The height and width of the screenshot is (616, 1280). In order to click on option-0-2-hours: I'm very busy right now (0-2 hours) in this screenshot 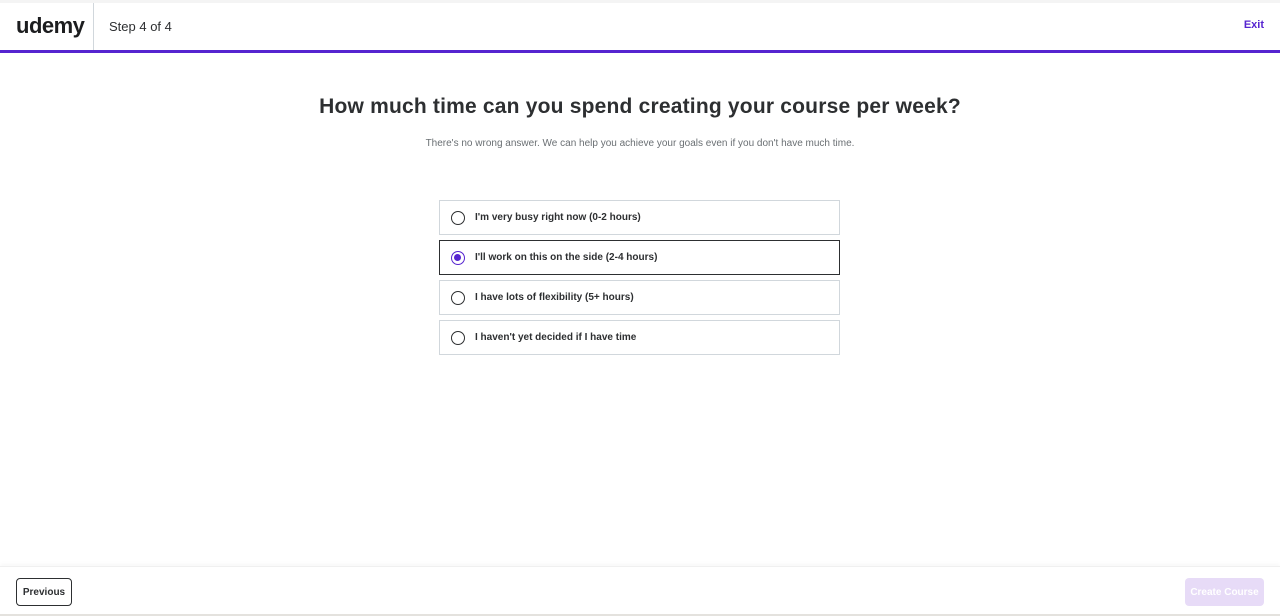, I will do `click(639, 217)`.